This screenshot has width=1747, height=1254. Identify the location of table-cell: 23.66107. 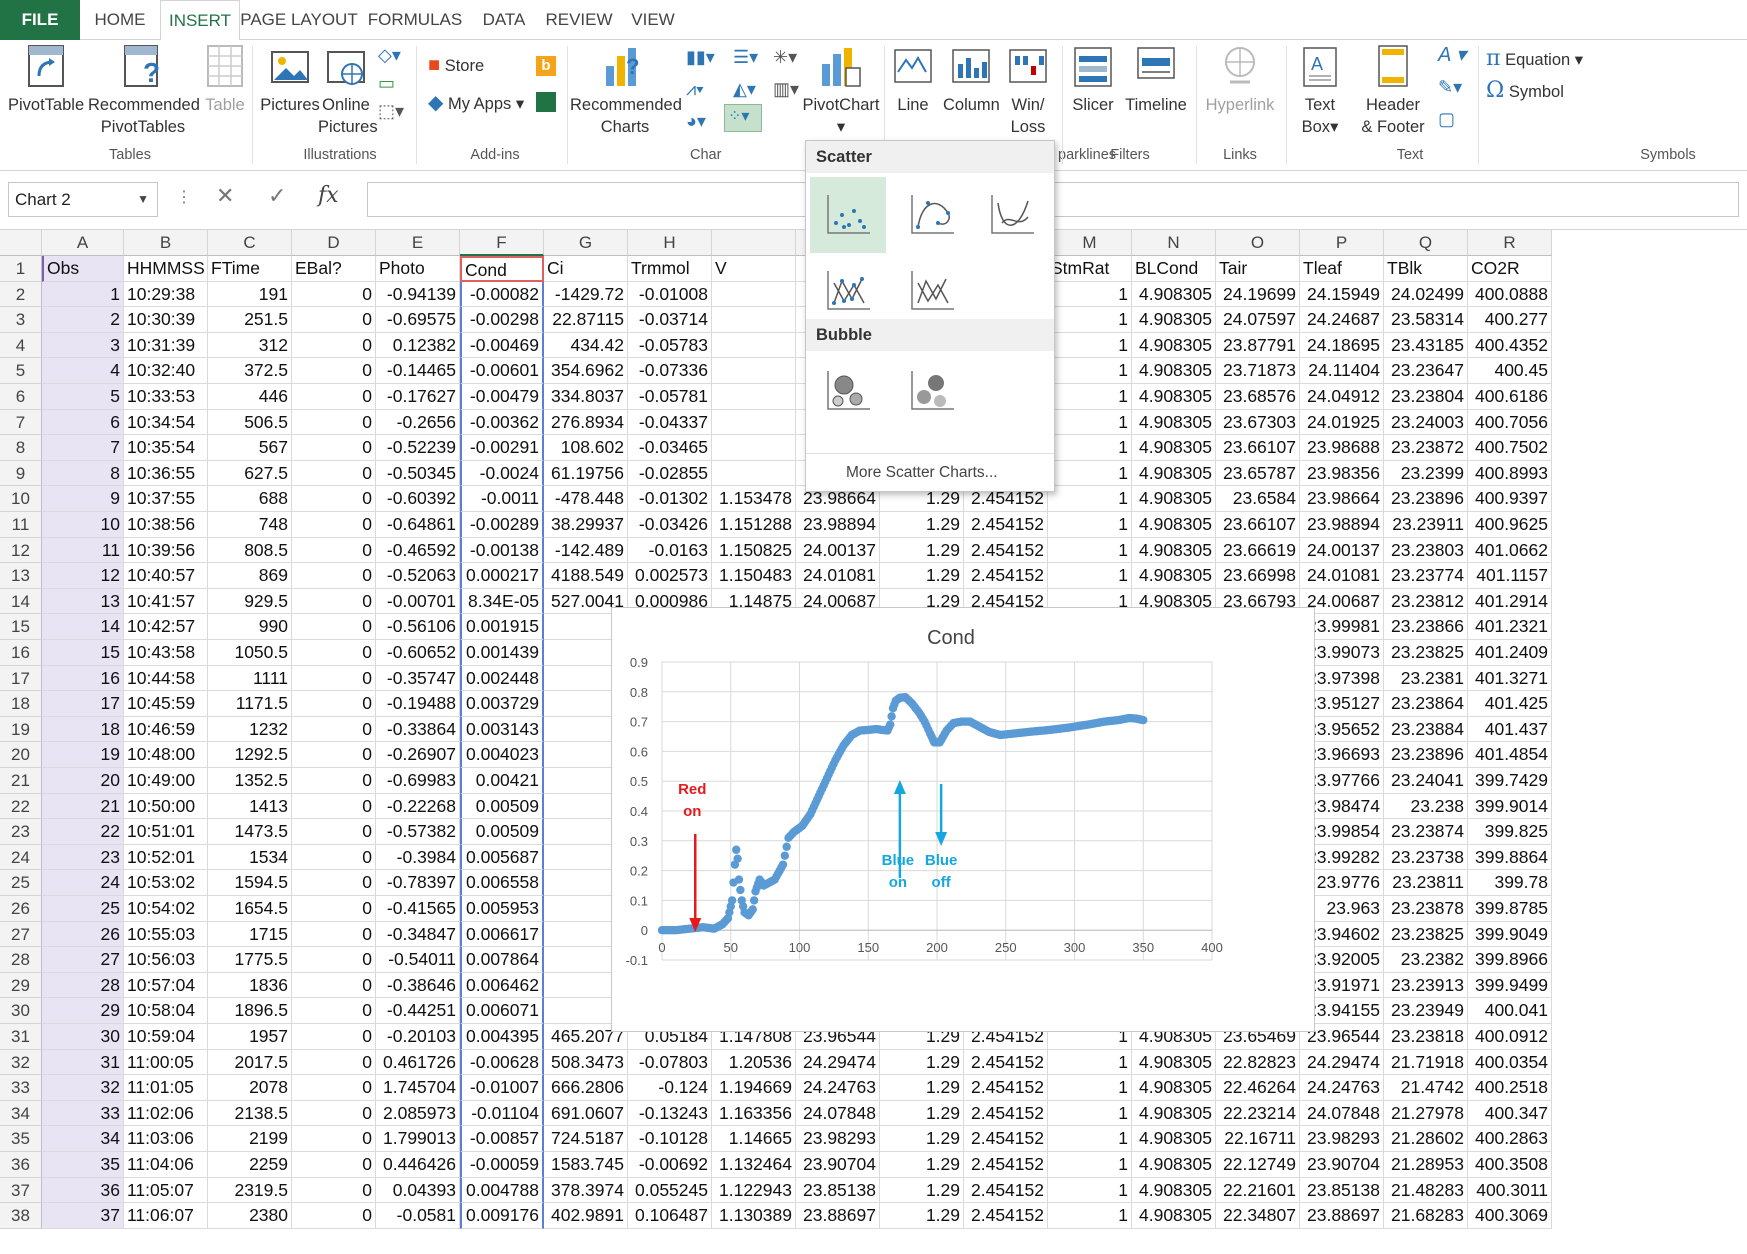
(1258, 525).